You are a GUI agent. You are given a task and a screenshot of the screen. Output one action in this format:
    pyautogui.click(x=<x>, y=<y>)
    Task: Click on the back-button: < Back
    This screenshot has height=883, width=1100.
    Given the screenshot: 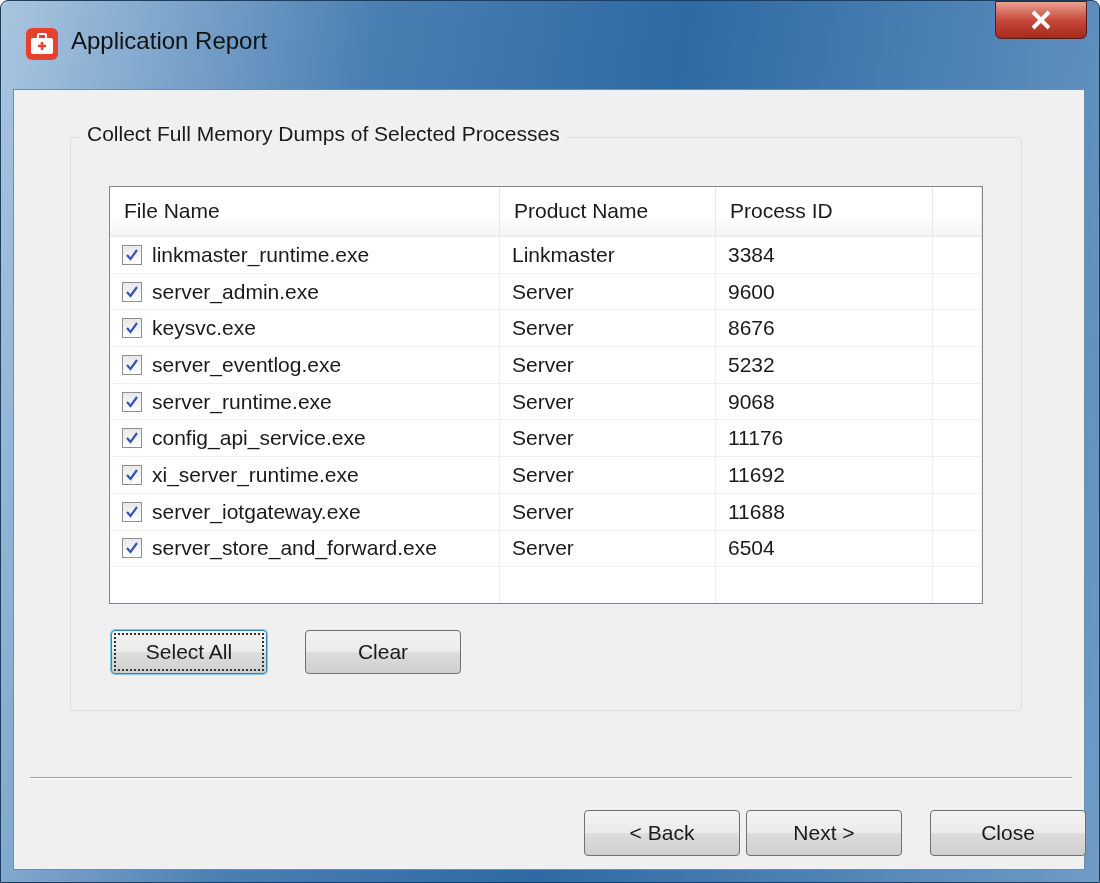 What is the action you would take?
    pyautogui.click(x=662, y=833)
    